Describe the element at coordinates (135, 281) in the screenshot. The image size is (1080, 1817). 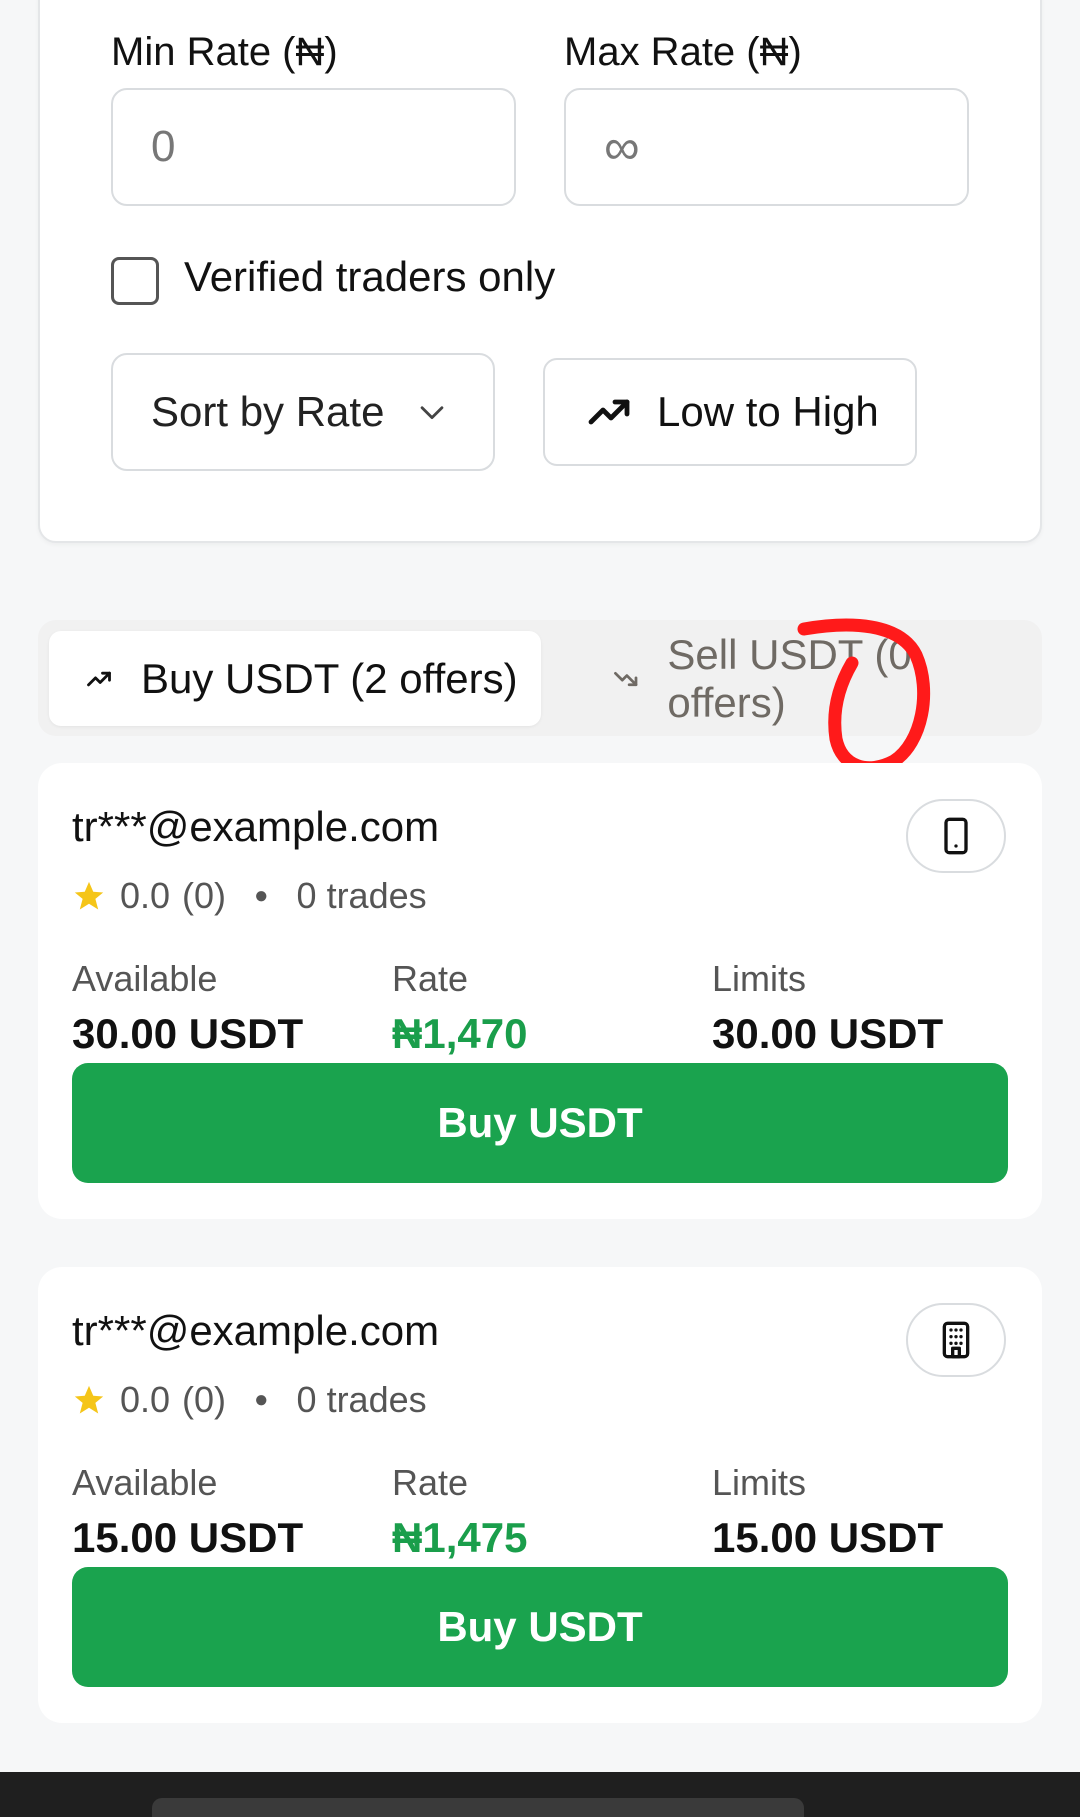
I see `verified-checkbox` at that location.